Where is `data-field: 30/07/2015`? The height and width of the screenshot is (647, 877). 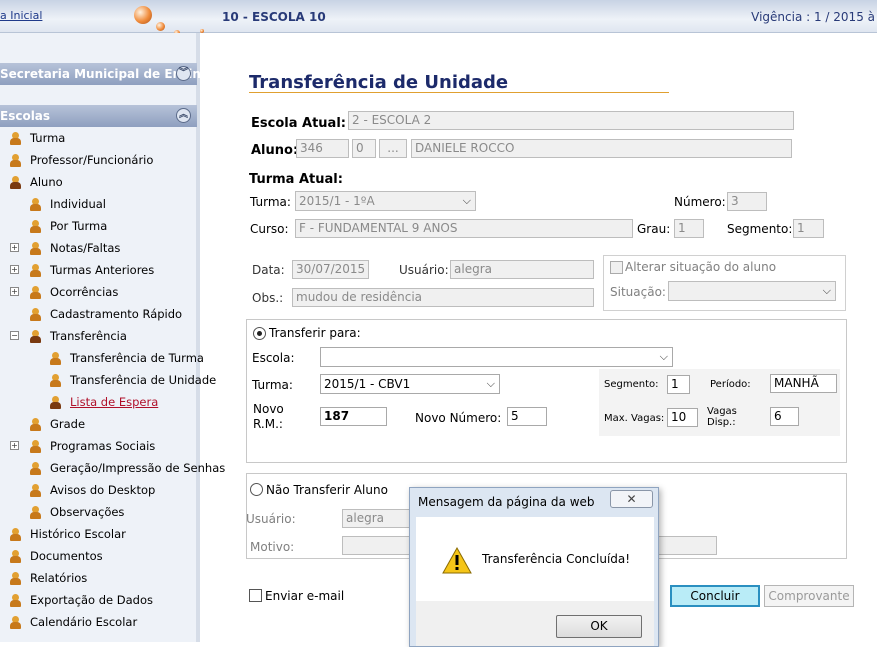 data-field: 30/07/2015 is located at coordinates (330, 269).